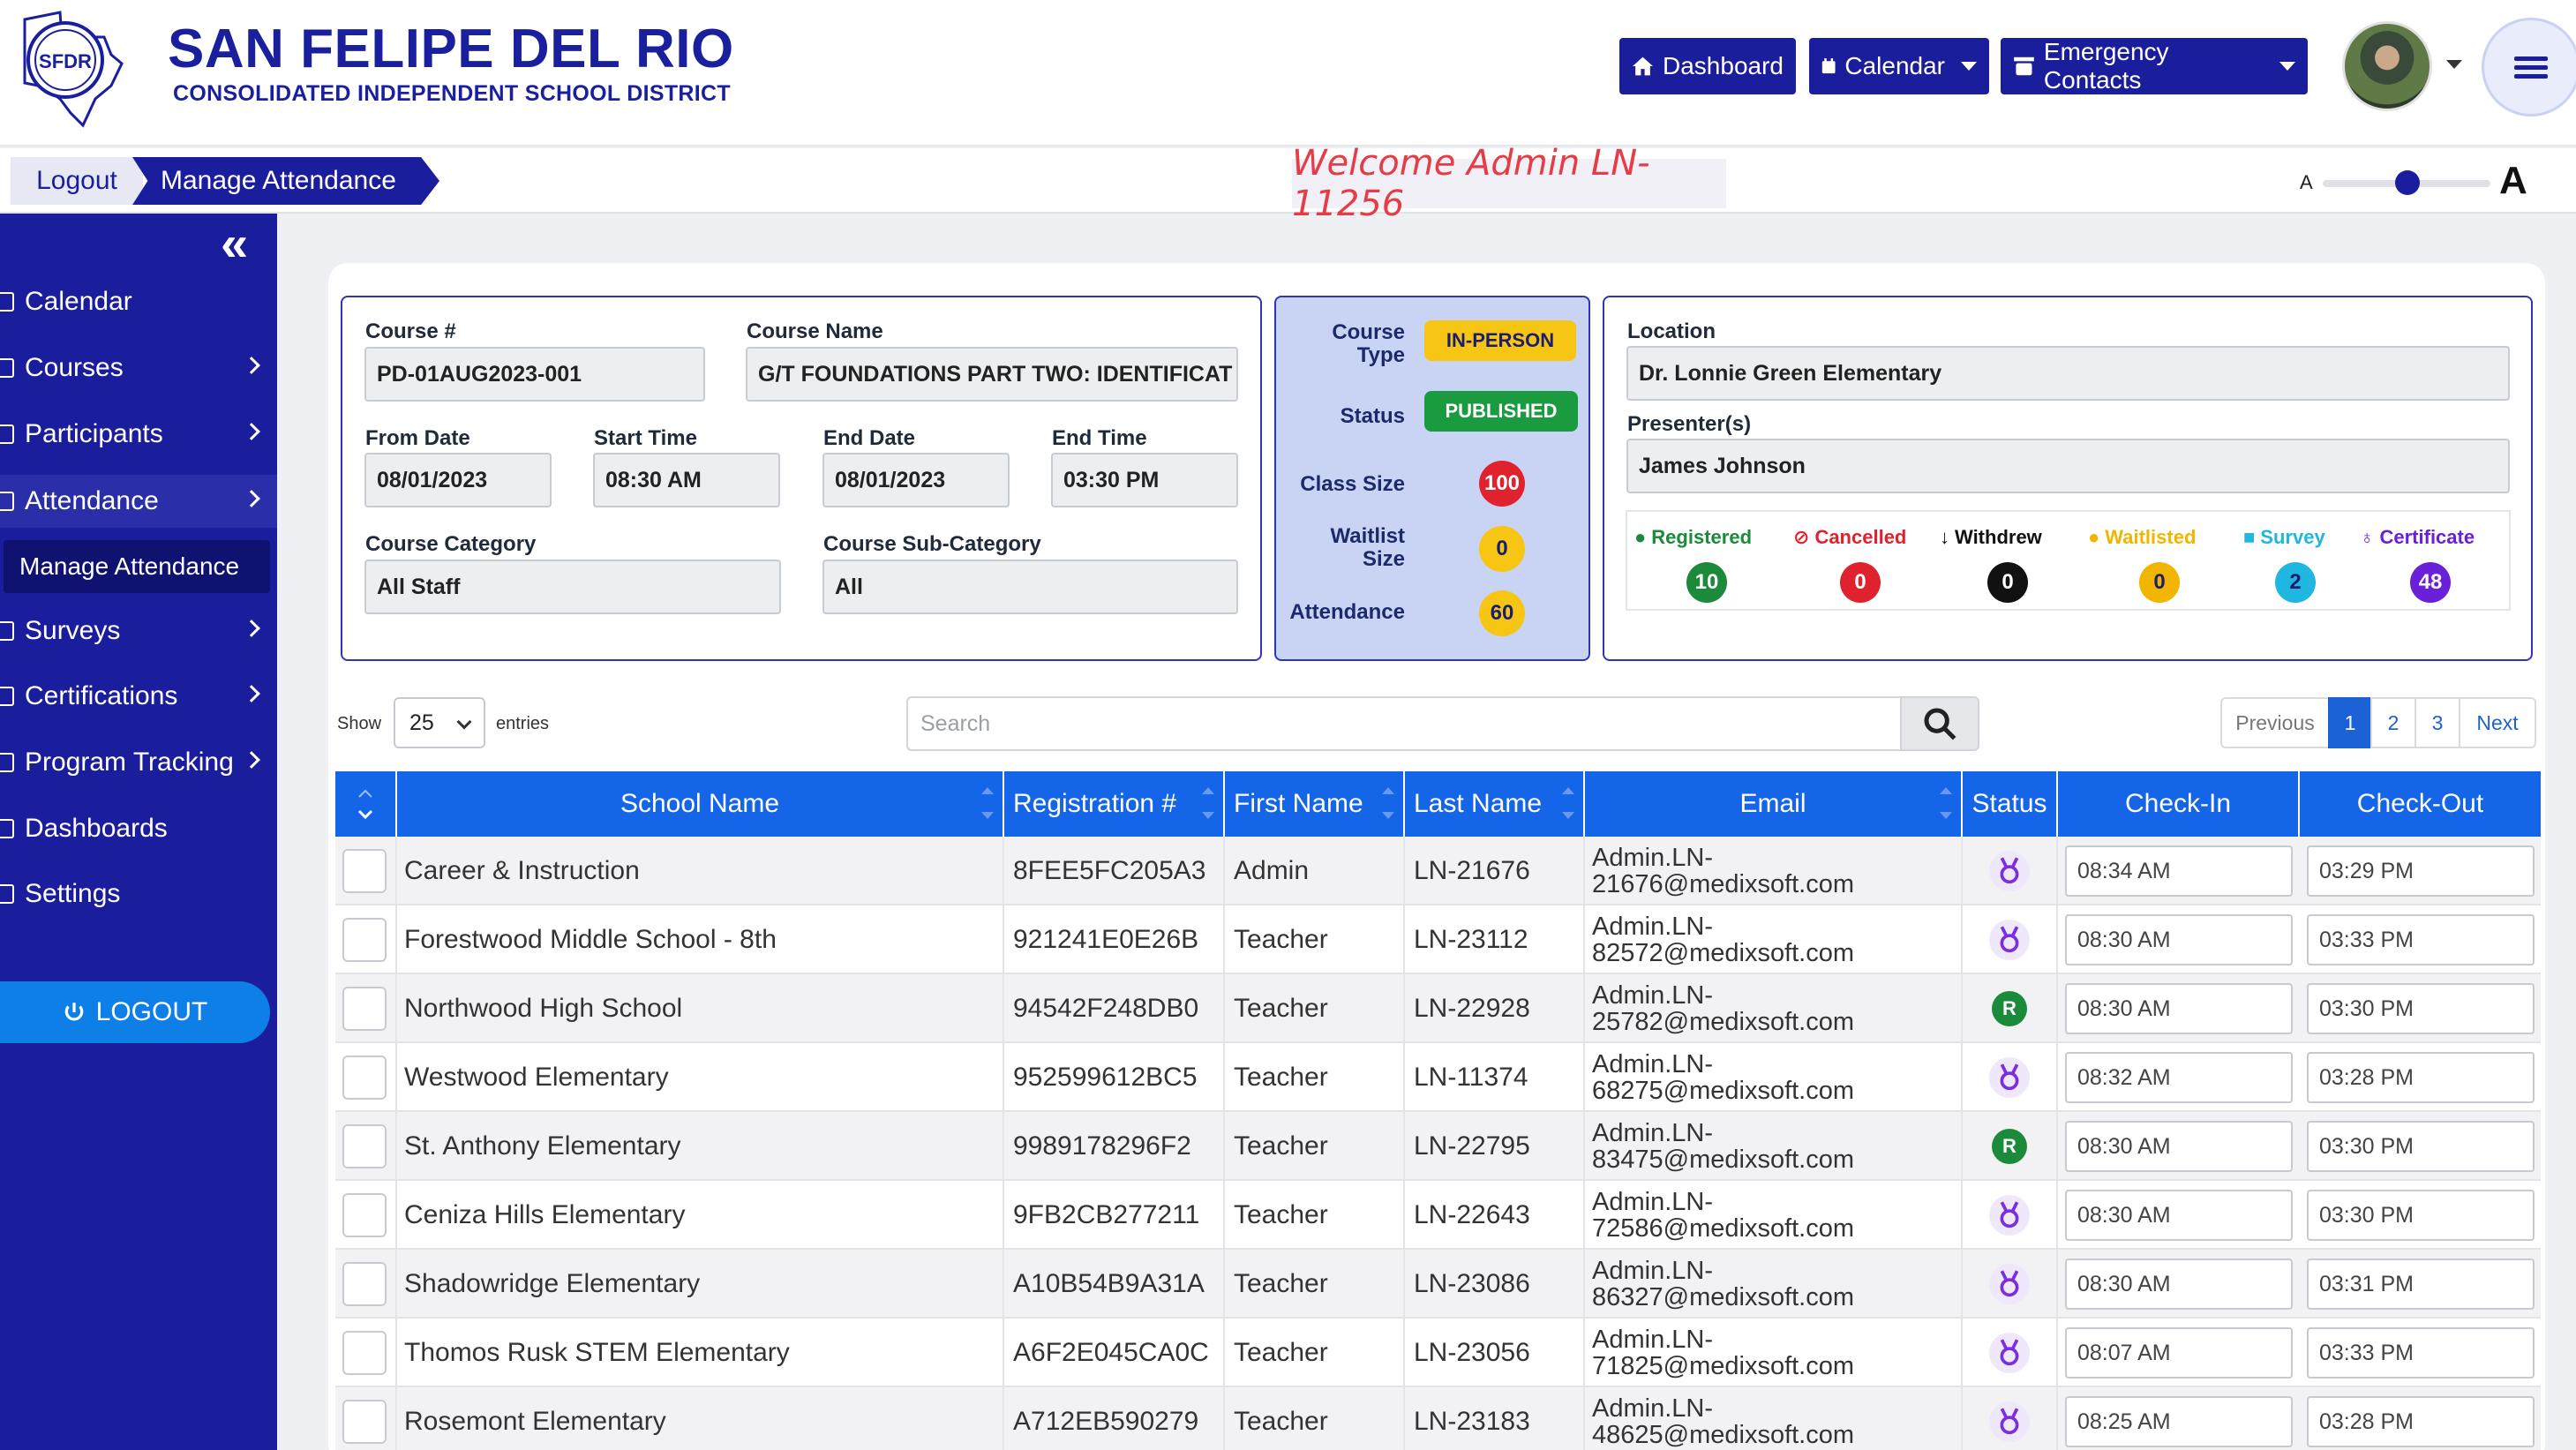 The image size is (2576, 1450). Describe the element at coordinates (7, 434) in the screenshot. I see `participants-icon` at that location.